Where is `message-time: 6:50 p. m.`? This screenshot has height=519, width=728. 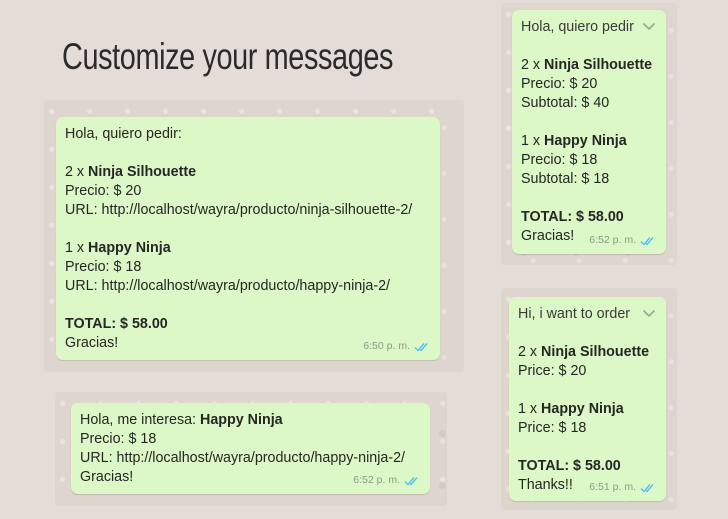 message-time: 6:50 p. m. is located at coordinates (386, 346).